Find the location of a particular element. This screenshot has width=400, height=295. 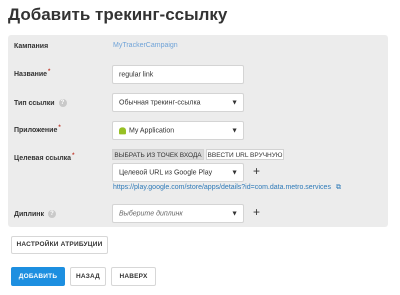

deeplink-select: Выберите диплинк ▼ is located at coordinates (178, 213).